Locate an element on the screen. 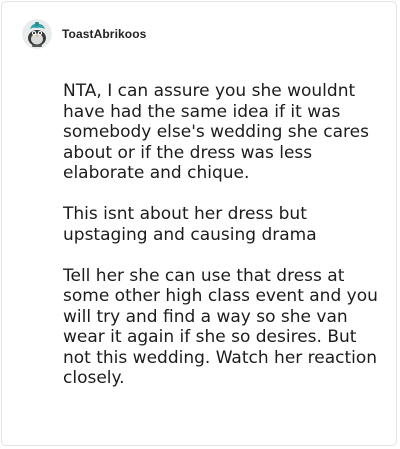 The image size is (400, 449). avatar is located at coordinates (37, 34).